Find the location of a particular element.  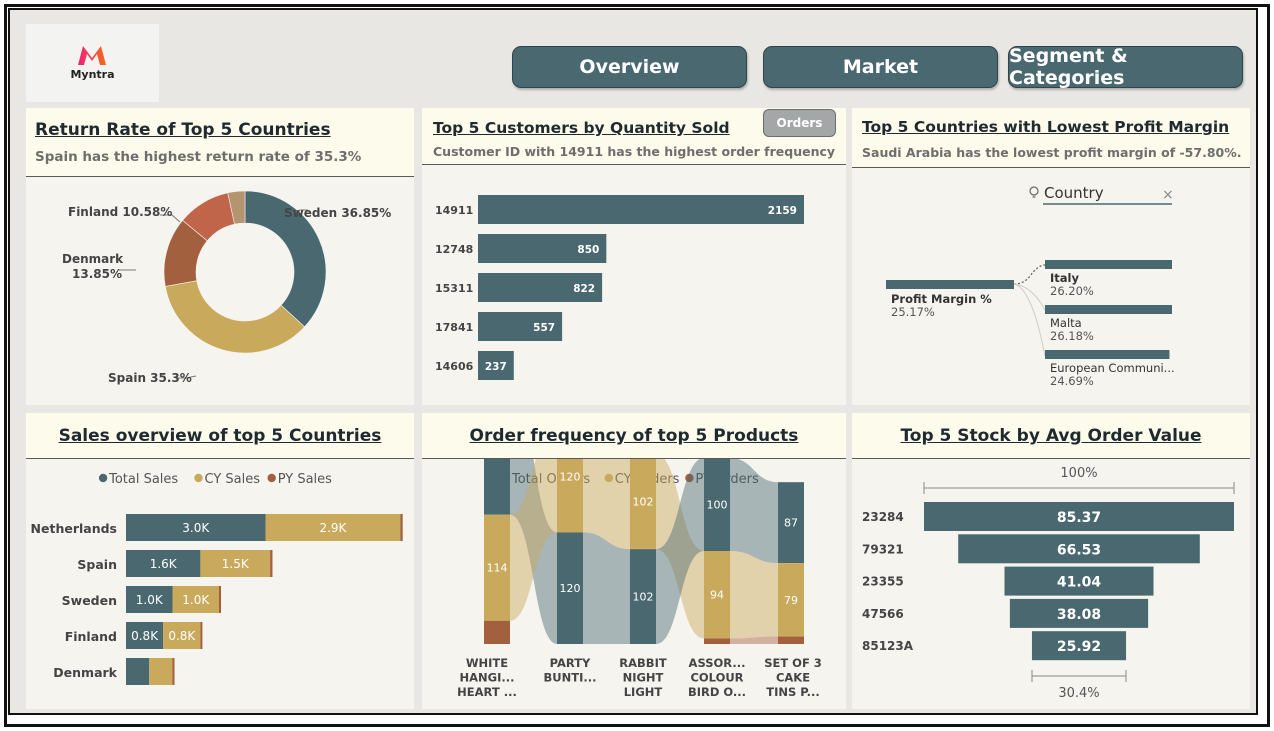

funnel-bar-value: 85.37 is located at coordinates (1079, 518).